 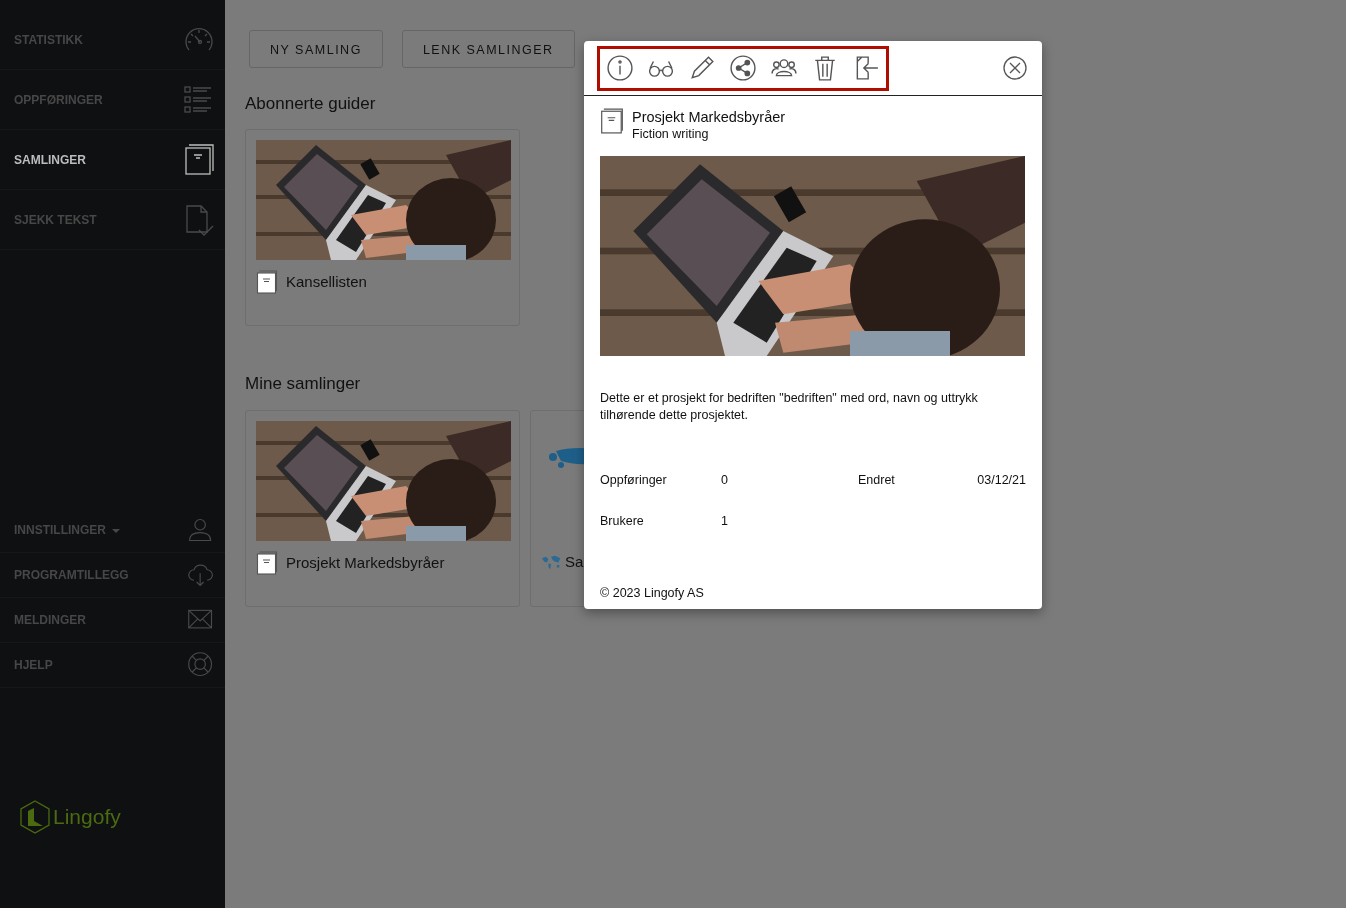 What do you see at coordinates (112, 40) in the screenshot?
I see `sidebar-item: STATISTIKK` at bounding box center [112, 40].